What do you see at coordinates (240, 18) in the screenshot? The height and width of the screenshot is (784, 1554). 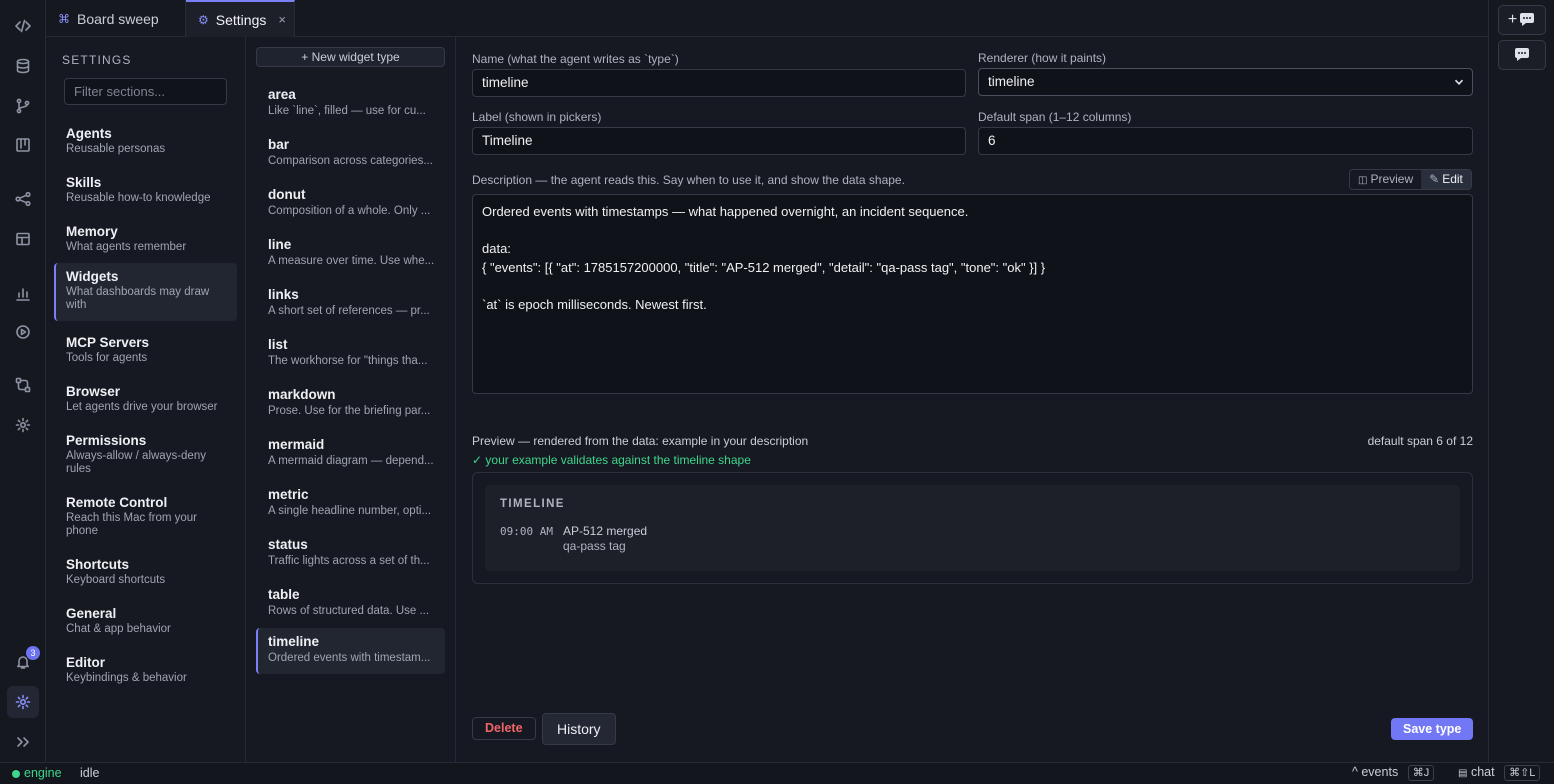 I see `tab-settings: ⚙ Settings ×` at bounding box center [240, 18].